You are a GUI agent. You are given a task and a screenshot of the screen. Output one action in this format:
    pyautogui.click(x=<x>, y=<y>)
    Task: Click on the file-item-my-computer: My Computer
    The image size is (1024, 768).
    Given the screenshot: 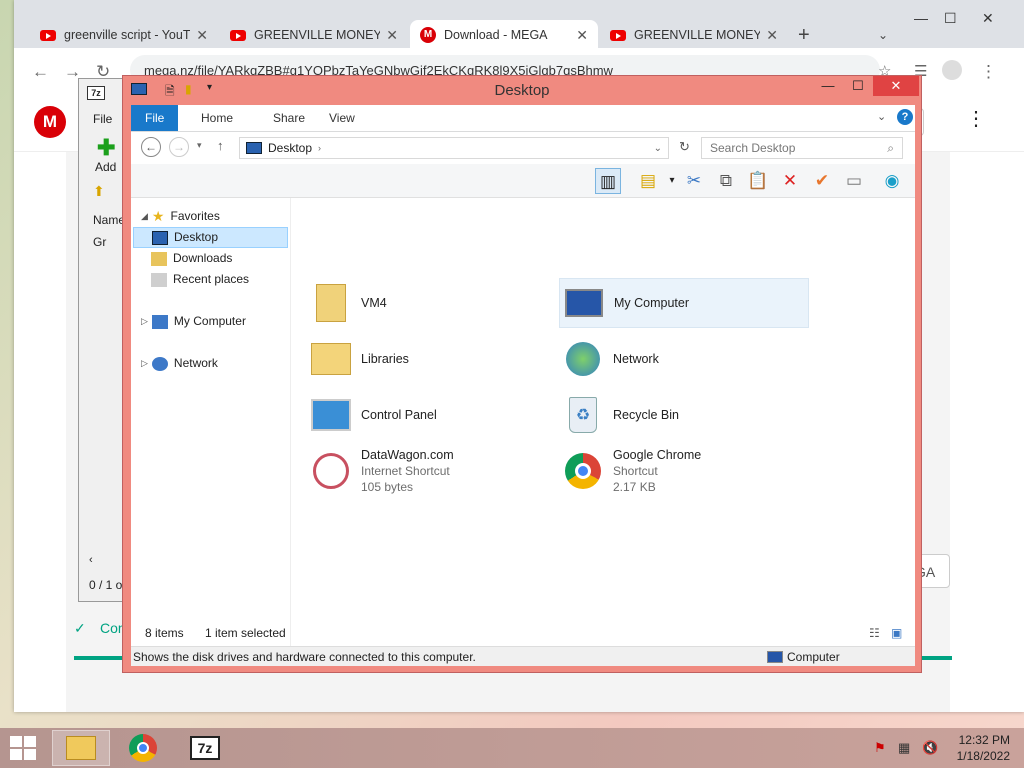 What is the action you would take?
    pyautogui.click(x=684, y=303)
    